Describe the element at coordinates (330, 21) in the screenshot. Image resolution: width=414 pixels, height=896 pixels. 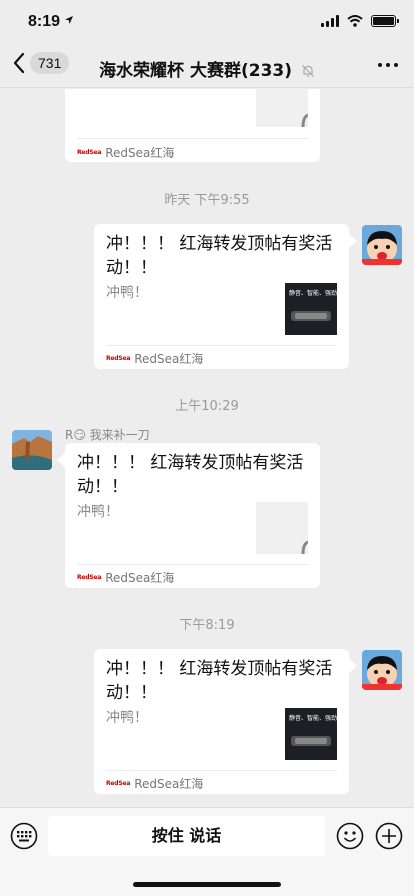
I see `signal-icon` at that location.